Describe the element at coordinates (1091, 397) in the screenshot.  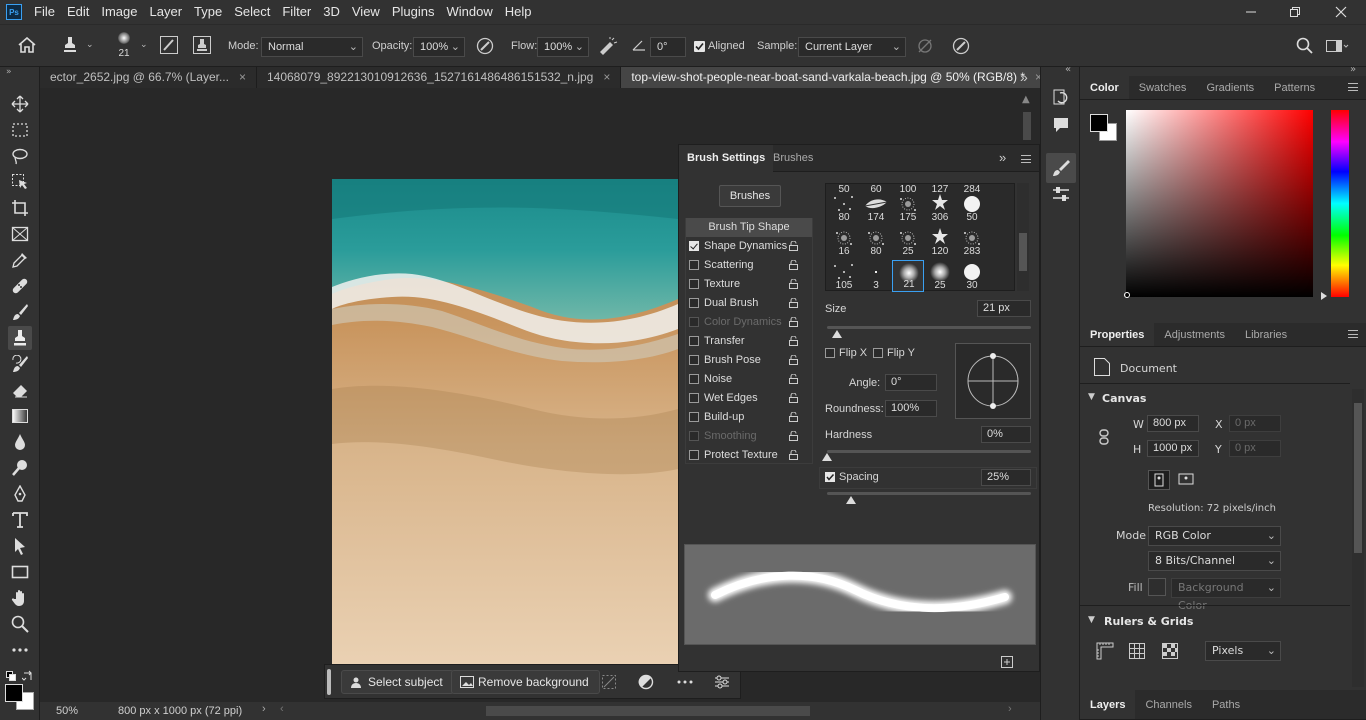
I see `chevron-down-icon: ▼` at that location.